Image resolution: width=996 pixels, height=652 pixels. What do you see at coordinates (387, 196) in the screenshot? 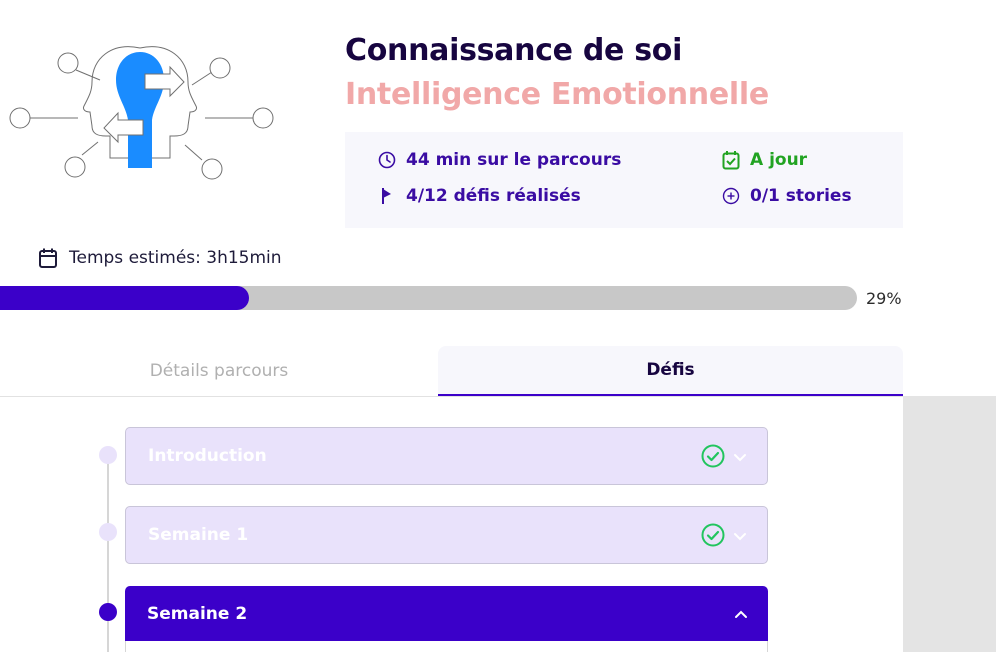
I see `flag-icon` at bounding box center [387, 196].